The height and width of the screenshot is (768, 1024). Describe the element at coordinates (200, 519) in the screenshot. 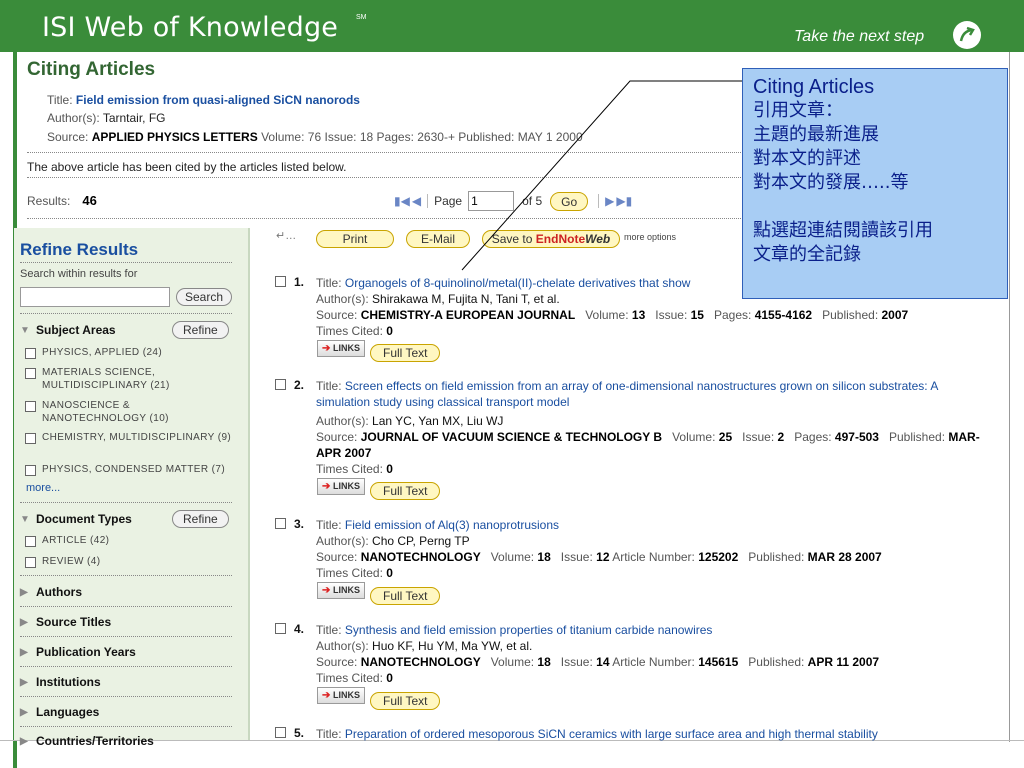

I see `doctype-refine-button: Refine` at that location.